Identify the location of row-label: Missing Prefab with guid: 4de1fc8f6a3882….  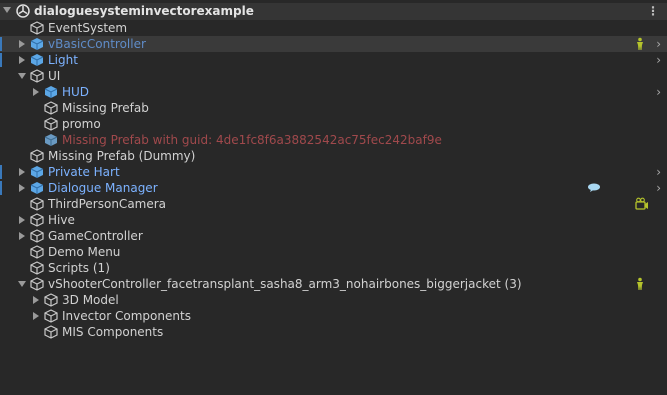
(252, 140).